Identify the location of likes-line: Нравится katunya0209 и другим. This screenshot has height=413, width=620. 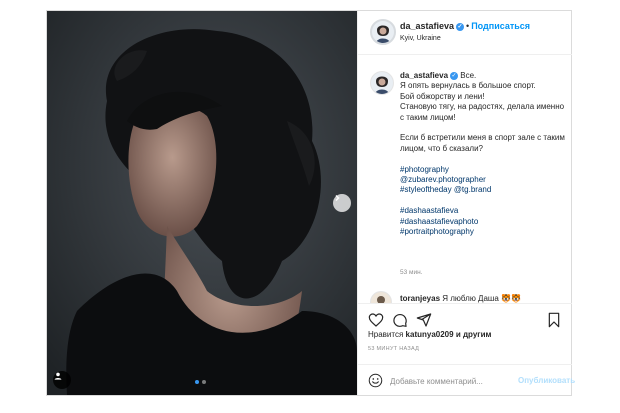
(429, 334).